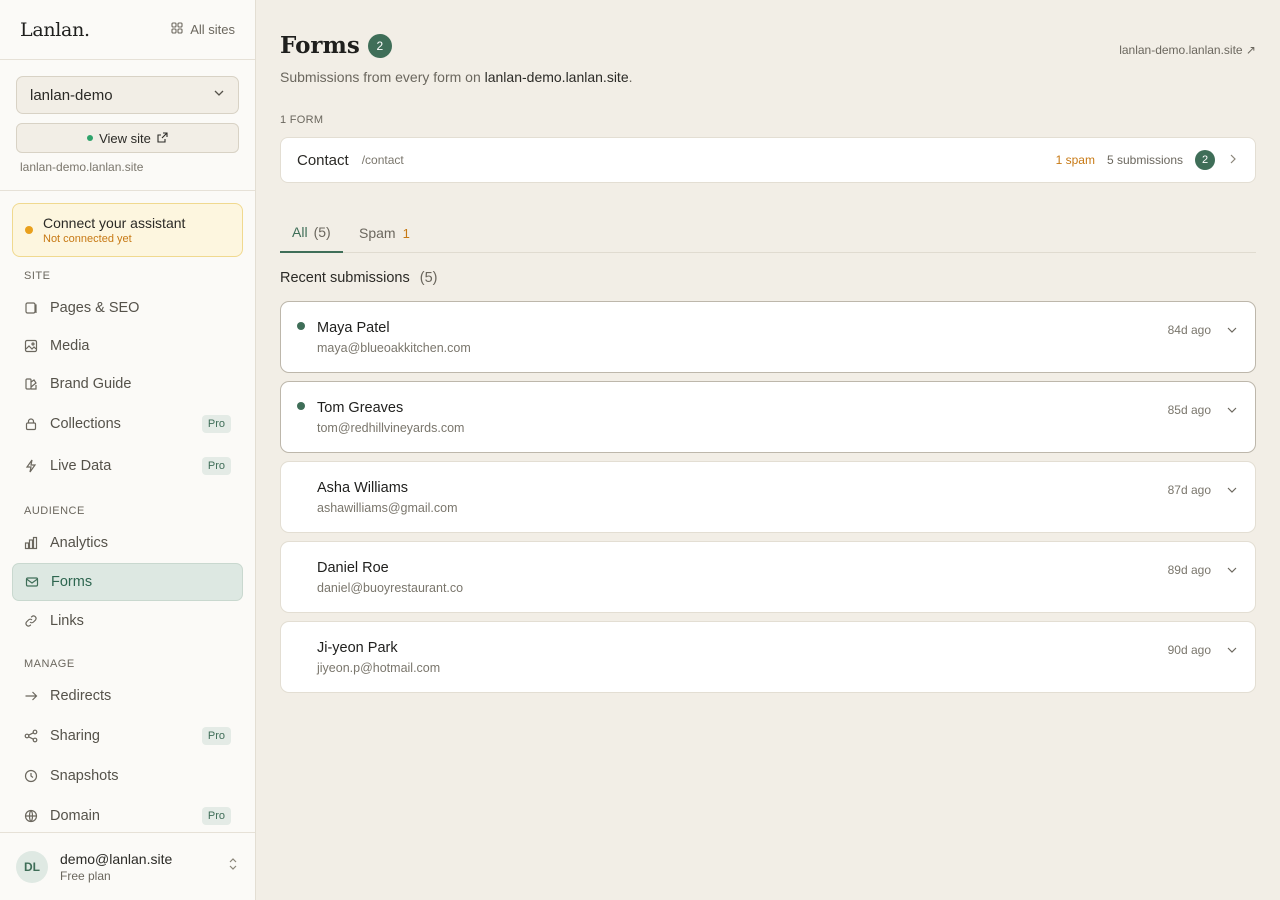 This screenshot has width=1280, height=900. What do you see at coordinates (233, 866) in the screenshot?
I see `chevron-up-down-icon` at bounding box center [233, 866].